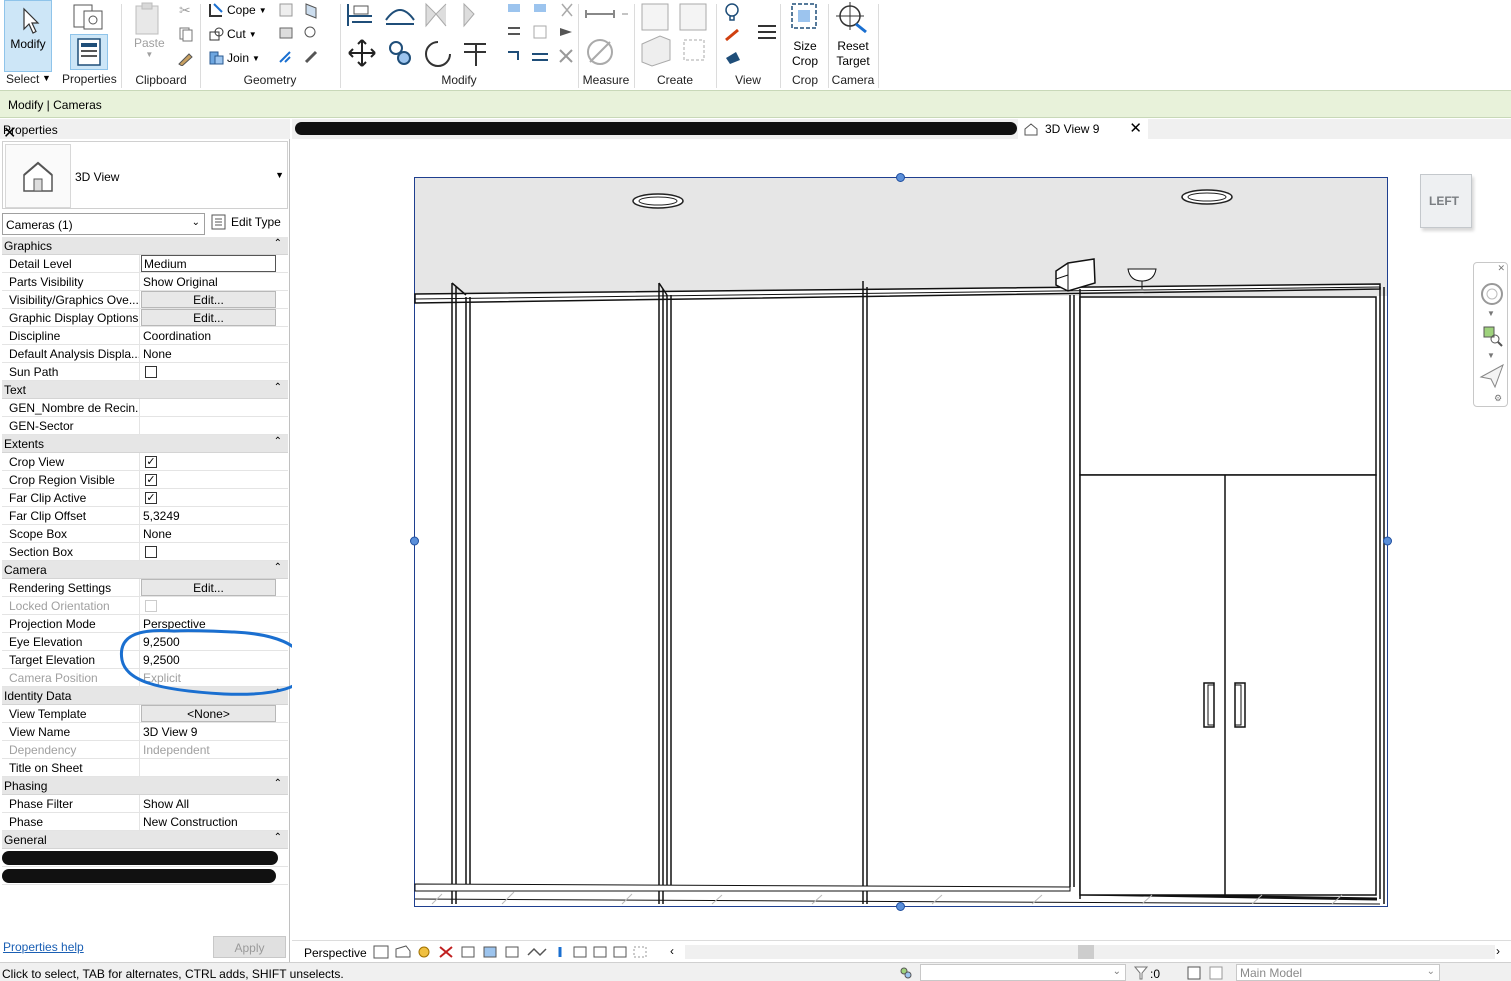  What do you see at coordinates (213, 662) in the screenshot?
I see `annotation-circle` at bounding box center [213, 662].